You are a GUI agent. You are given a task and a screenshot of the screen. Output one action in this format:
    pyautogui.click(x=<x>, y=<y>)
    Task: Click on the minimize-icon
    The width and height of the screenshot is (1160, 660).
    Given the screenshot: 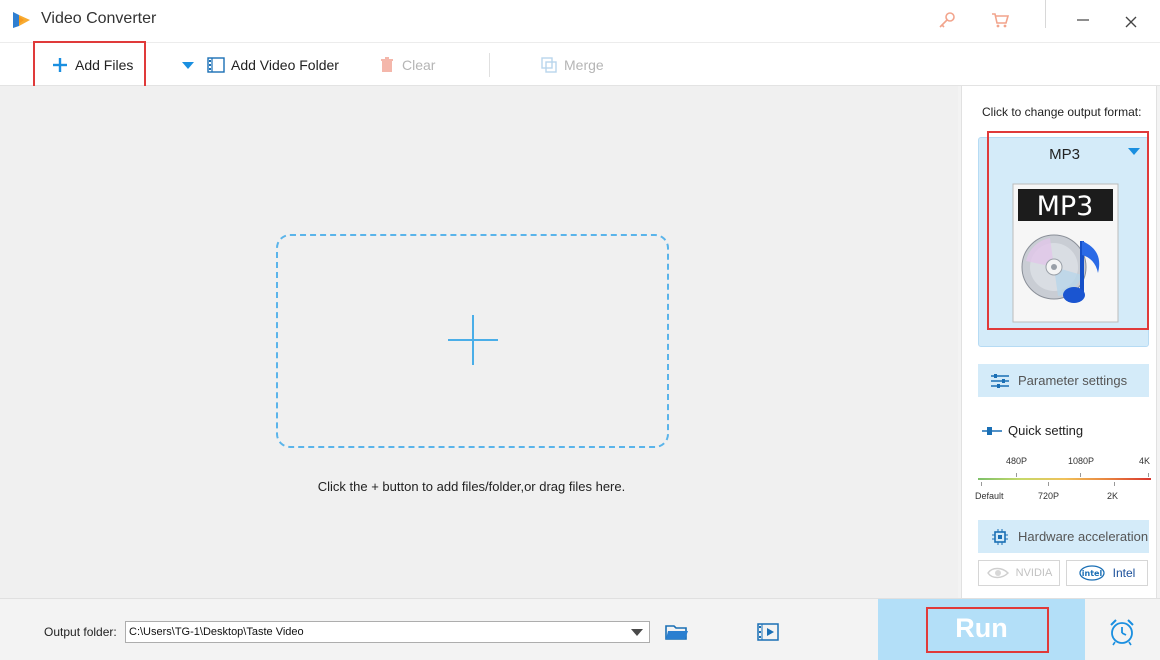 What is the action you would take?
    pyautogui.click(x=1083, y=20)
    